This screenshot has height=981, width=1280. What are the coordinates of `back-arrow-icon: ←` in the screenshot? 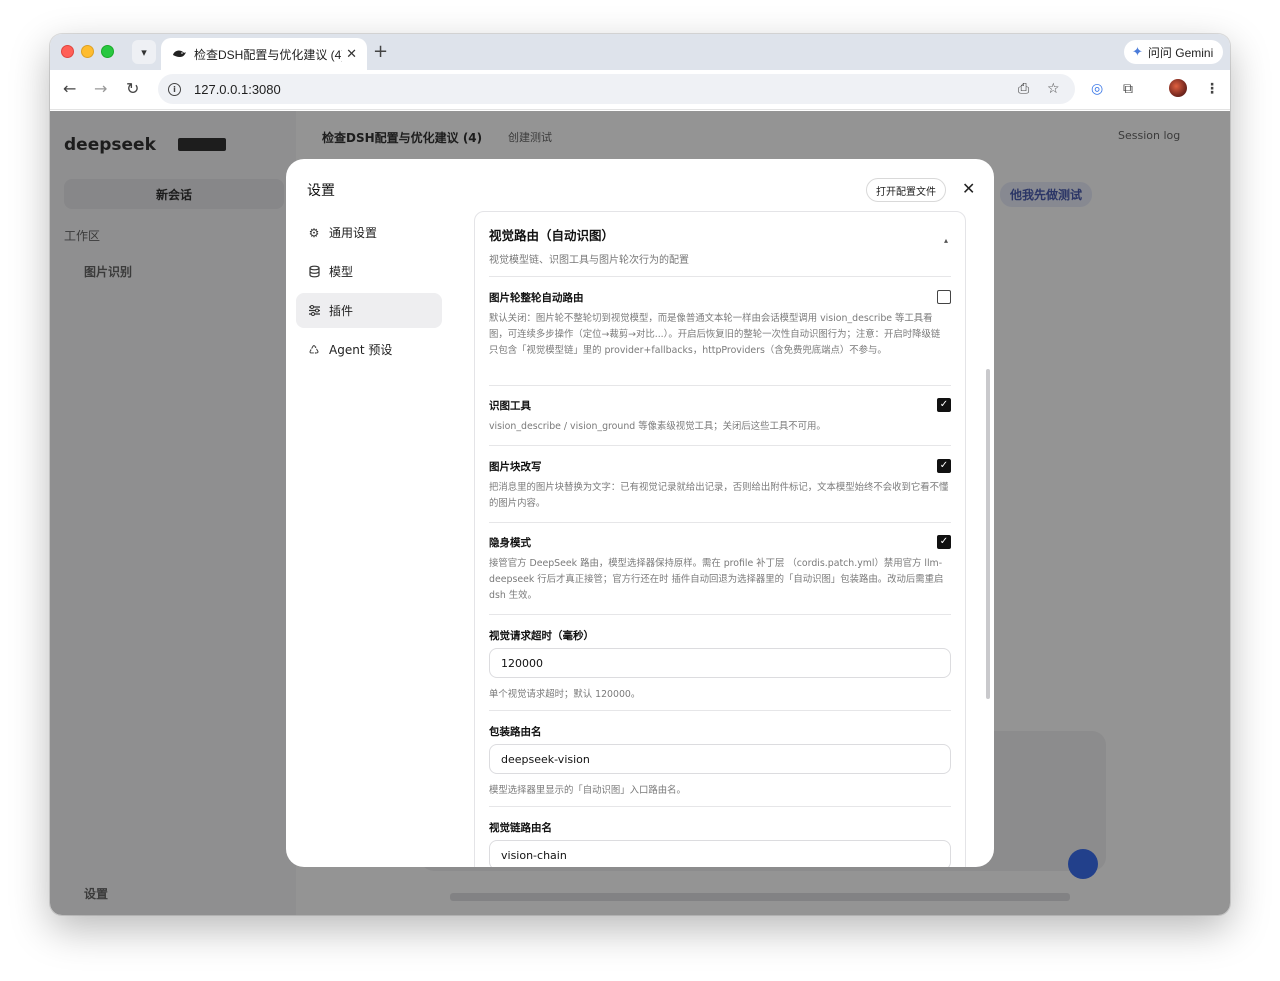 It's located at (69, 88).